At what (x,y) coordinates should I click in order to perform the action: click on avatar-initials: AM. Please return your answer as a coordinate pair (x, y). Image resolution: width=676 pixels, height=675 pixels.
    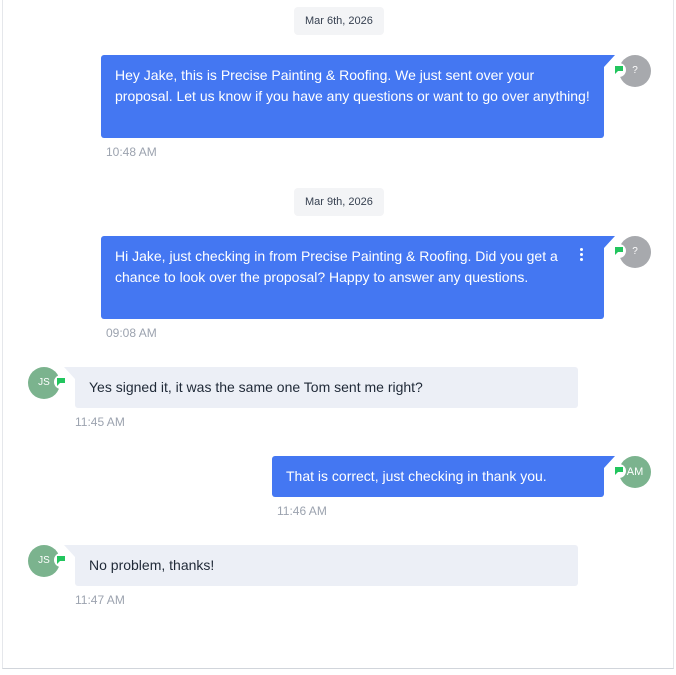
    Looking at the image, I should click on (635, 472).